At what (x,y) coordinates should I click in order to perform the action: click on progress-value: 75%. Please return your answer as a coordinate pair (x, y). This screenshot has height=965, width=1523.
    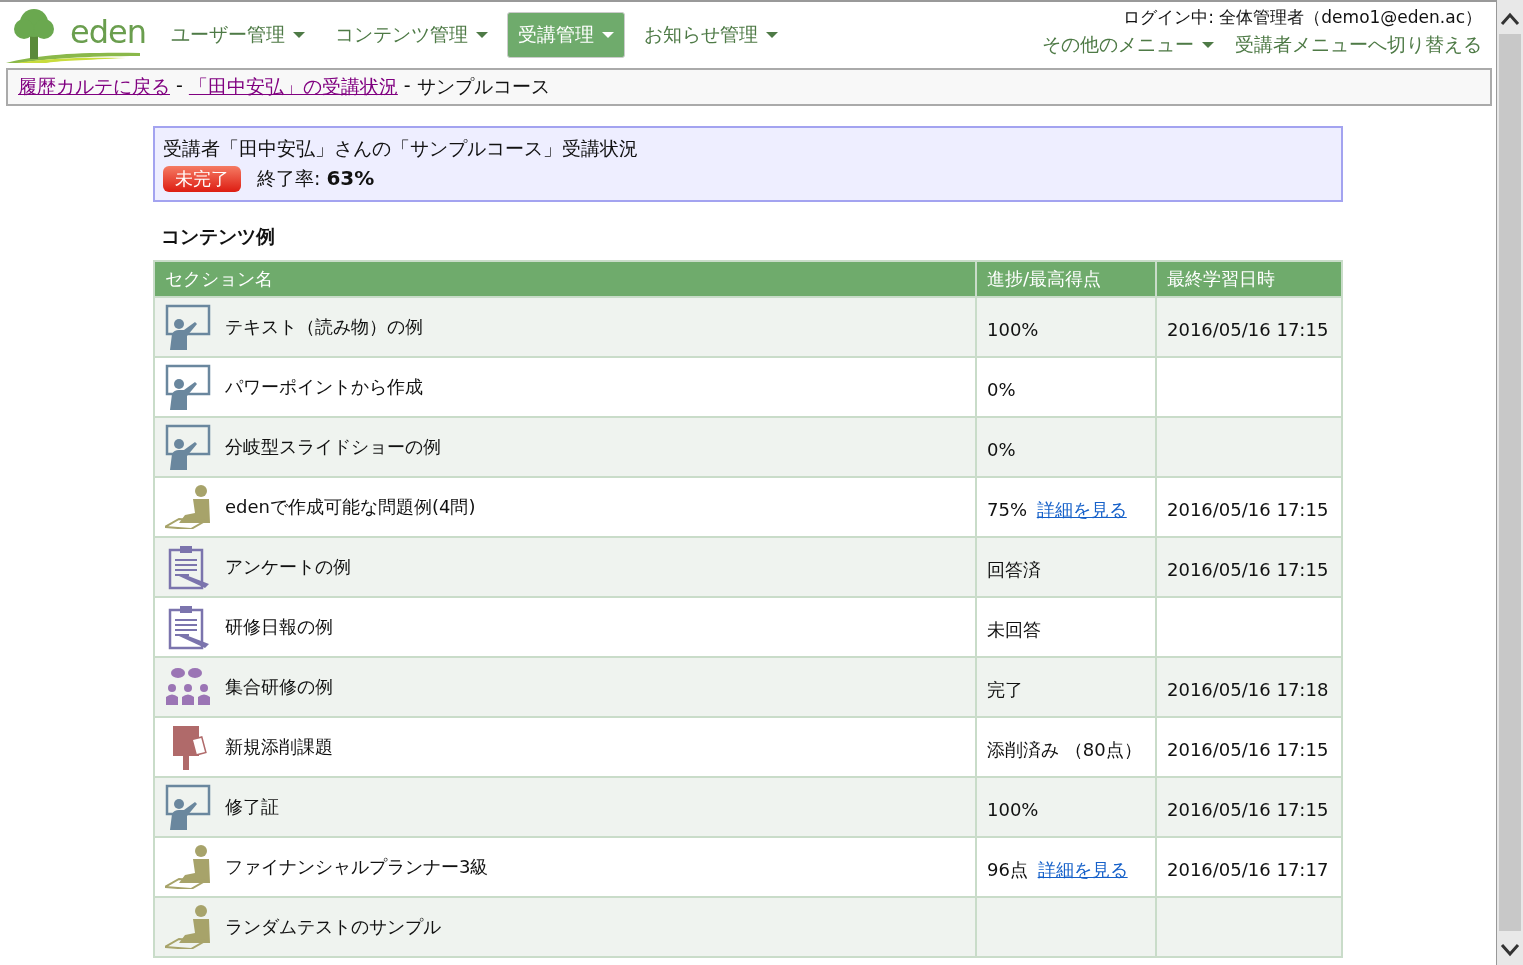
    Looking at the image, I should click on (1007, 509).